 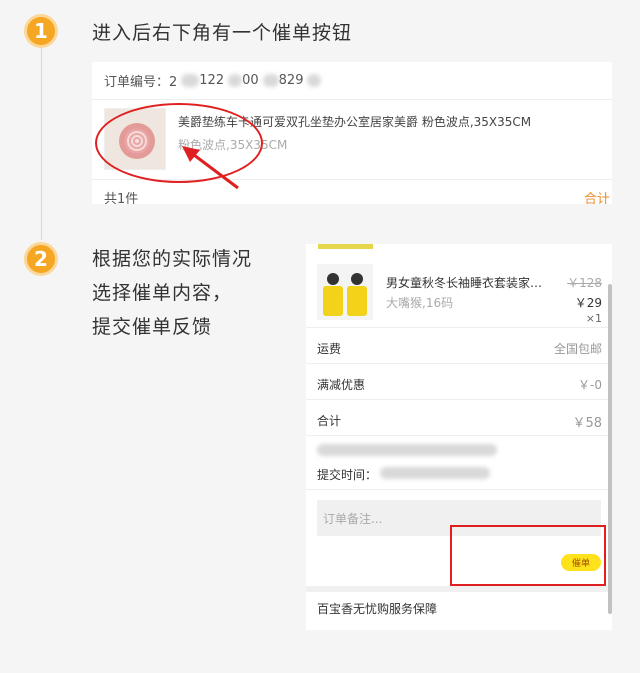 I want to click on discount-row: 满减优惠 ￥-0, so click(x=459, y=382).